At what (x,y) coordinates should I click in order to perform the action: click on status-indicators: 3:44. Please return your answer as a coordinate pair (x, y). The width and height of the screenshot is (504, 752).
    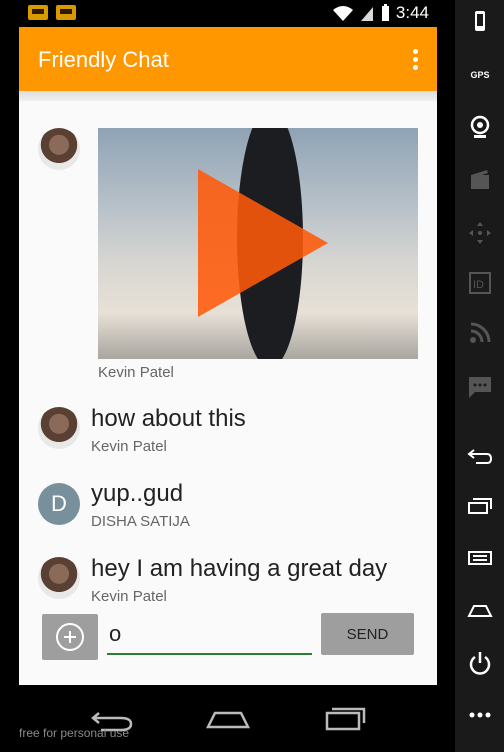
    Looking at the image, I should click on (380, 13).